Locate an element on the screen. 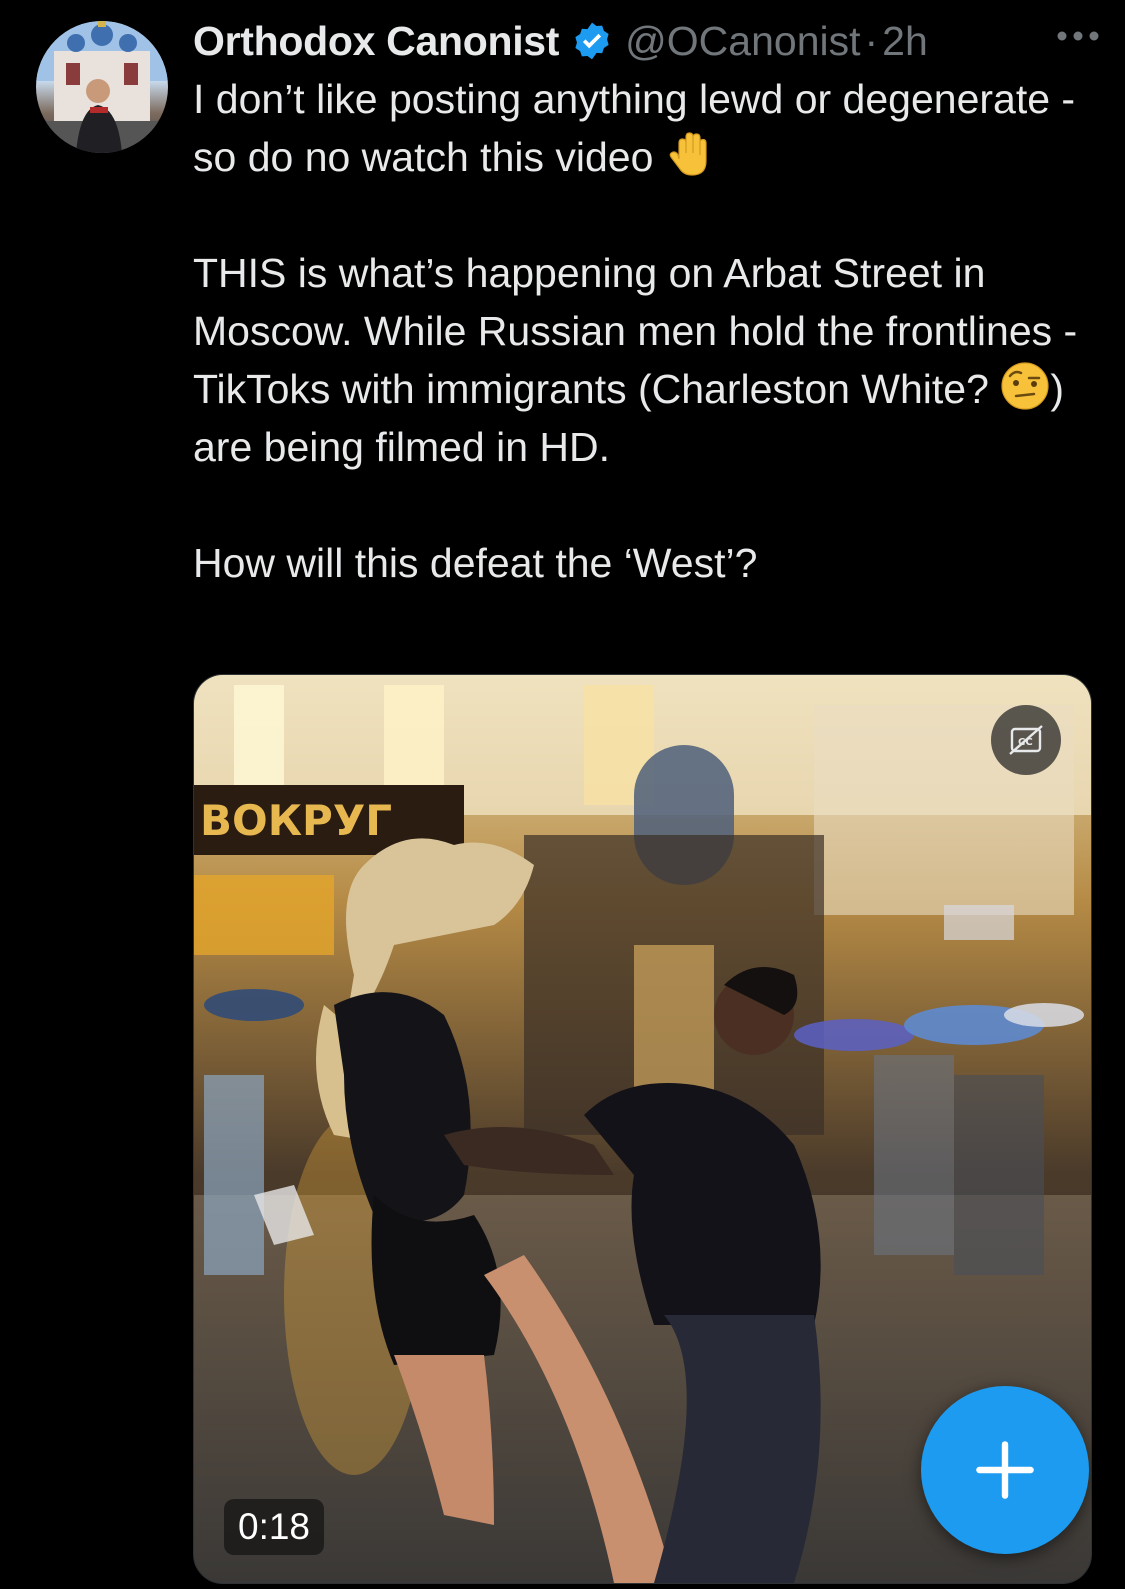  author-display-name: Orthodox Canonist is located at coordinates (376, 41).